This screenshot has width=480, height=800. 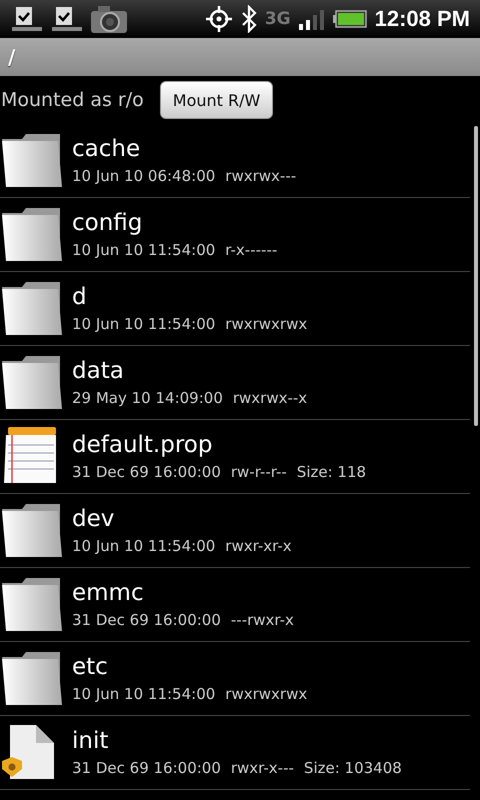 I want to click on file-row: config 10 Jun 10 11:54:00 r-x------, so click(x=235, y=235).